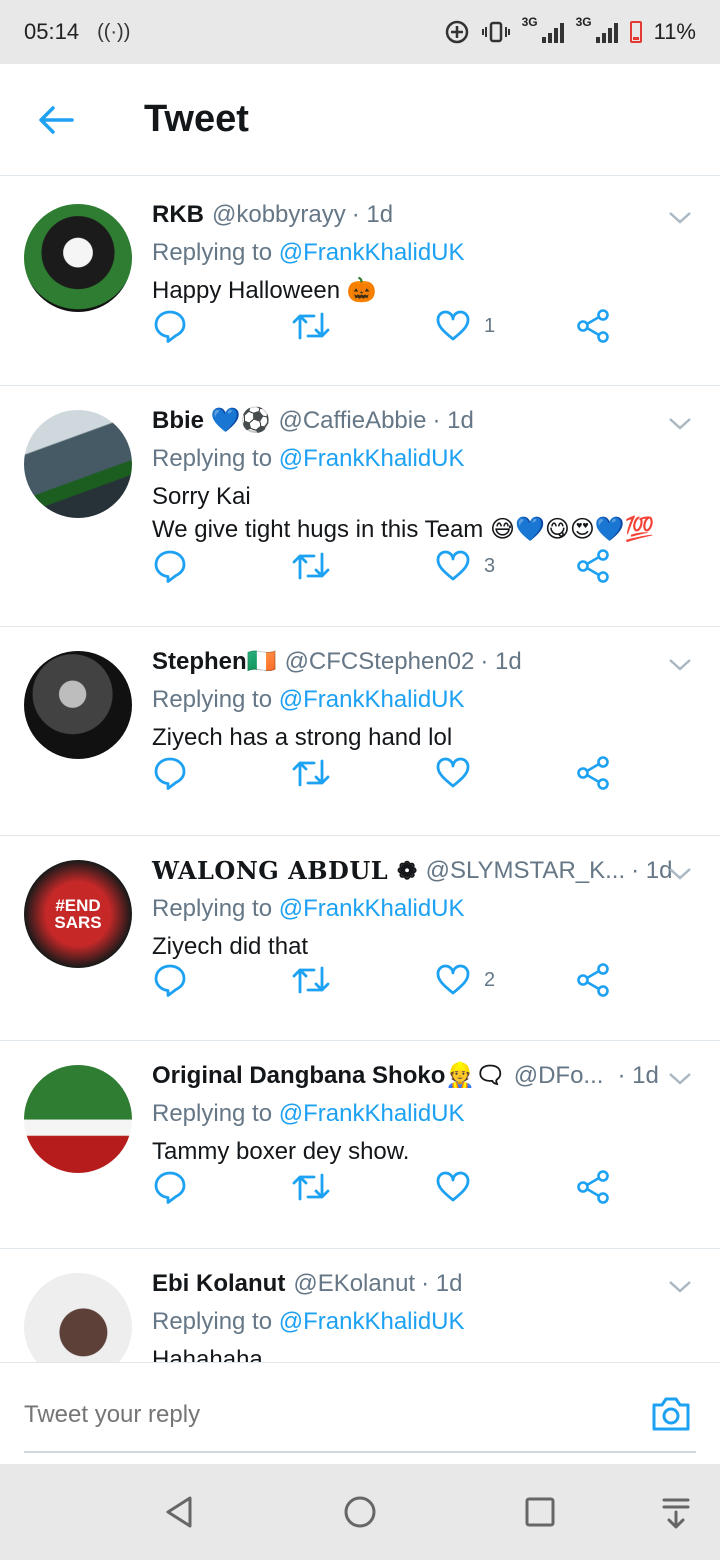  I want to click on camera-icon, so click(671, 1414).